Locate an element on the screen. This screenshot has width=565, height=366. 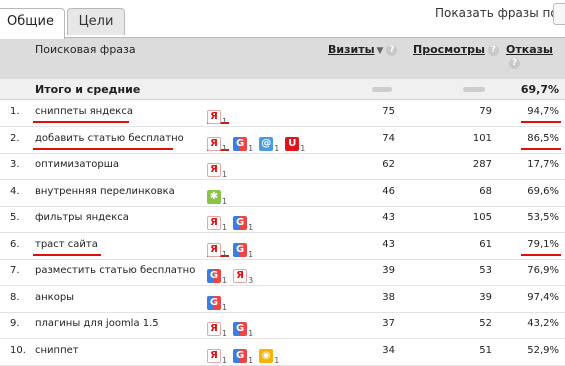
search-phrase: анкоры is located at coordinates (54, 297).